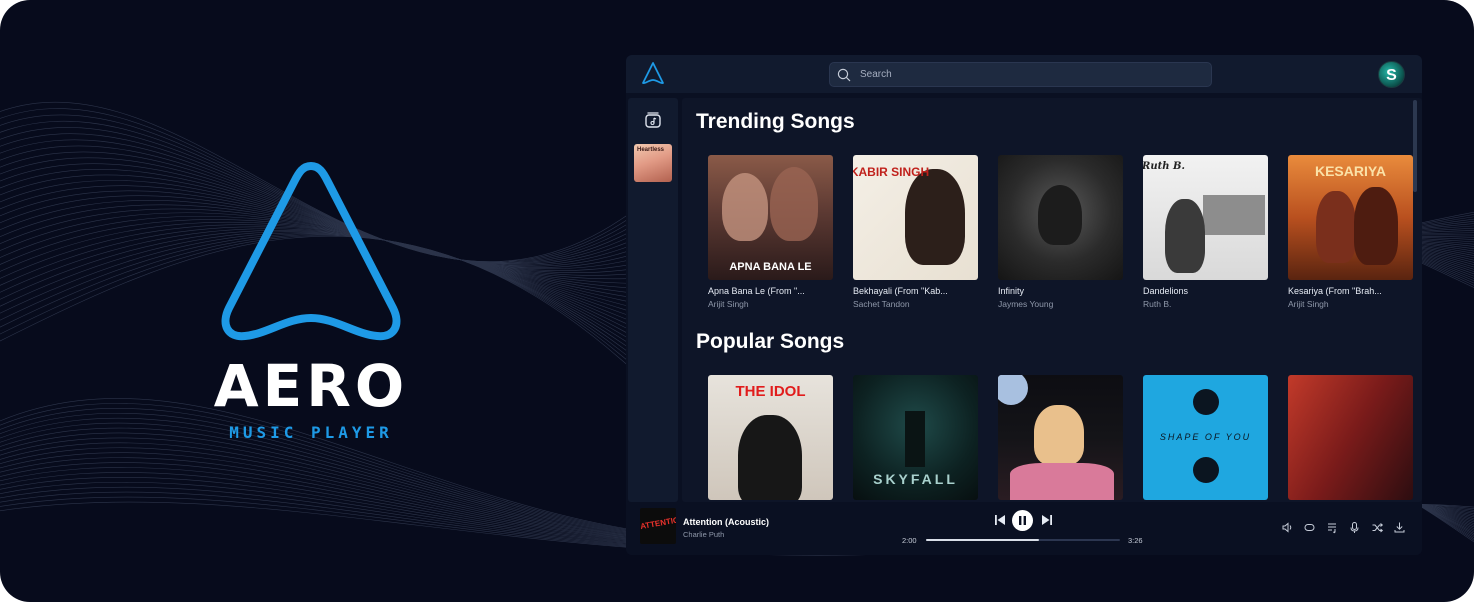  I want to click on top-bar: Search S, so click(1024, 74).